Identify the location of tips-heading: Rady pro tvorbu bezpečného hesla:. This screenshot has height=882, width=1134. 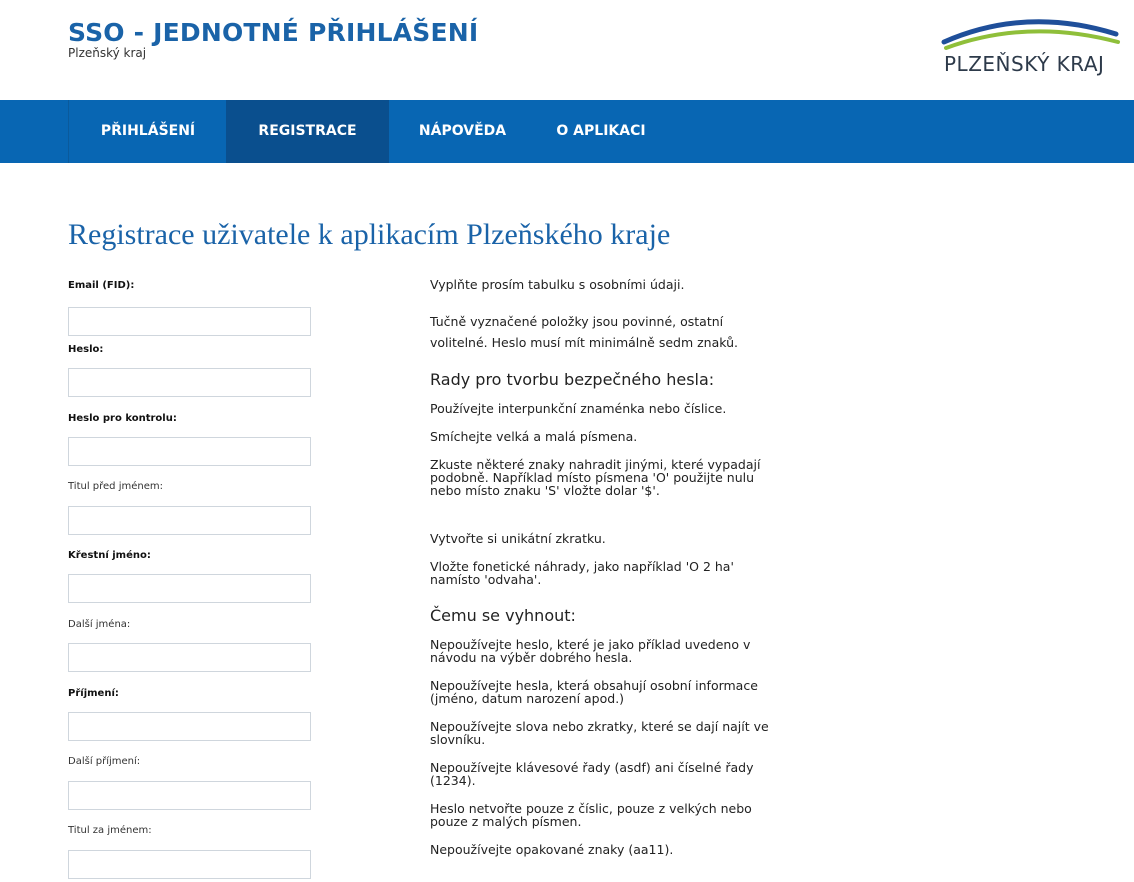
(572, 379).